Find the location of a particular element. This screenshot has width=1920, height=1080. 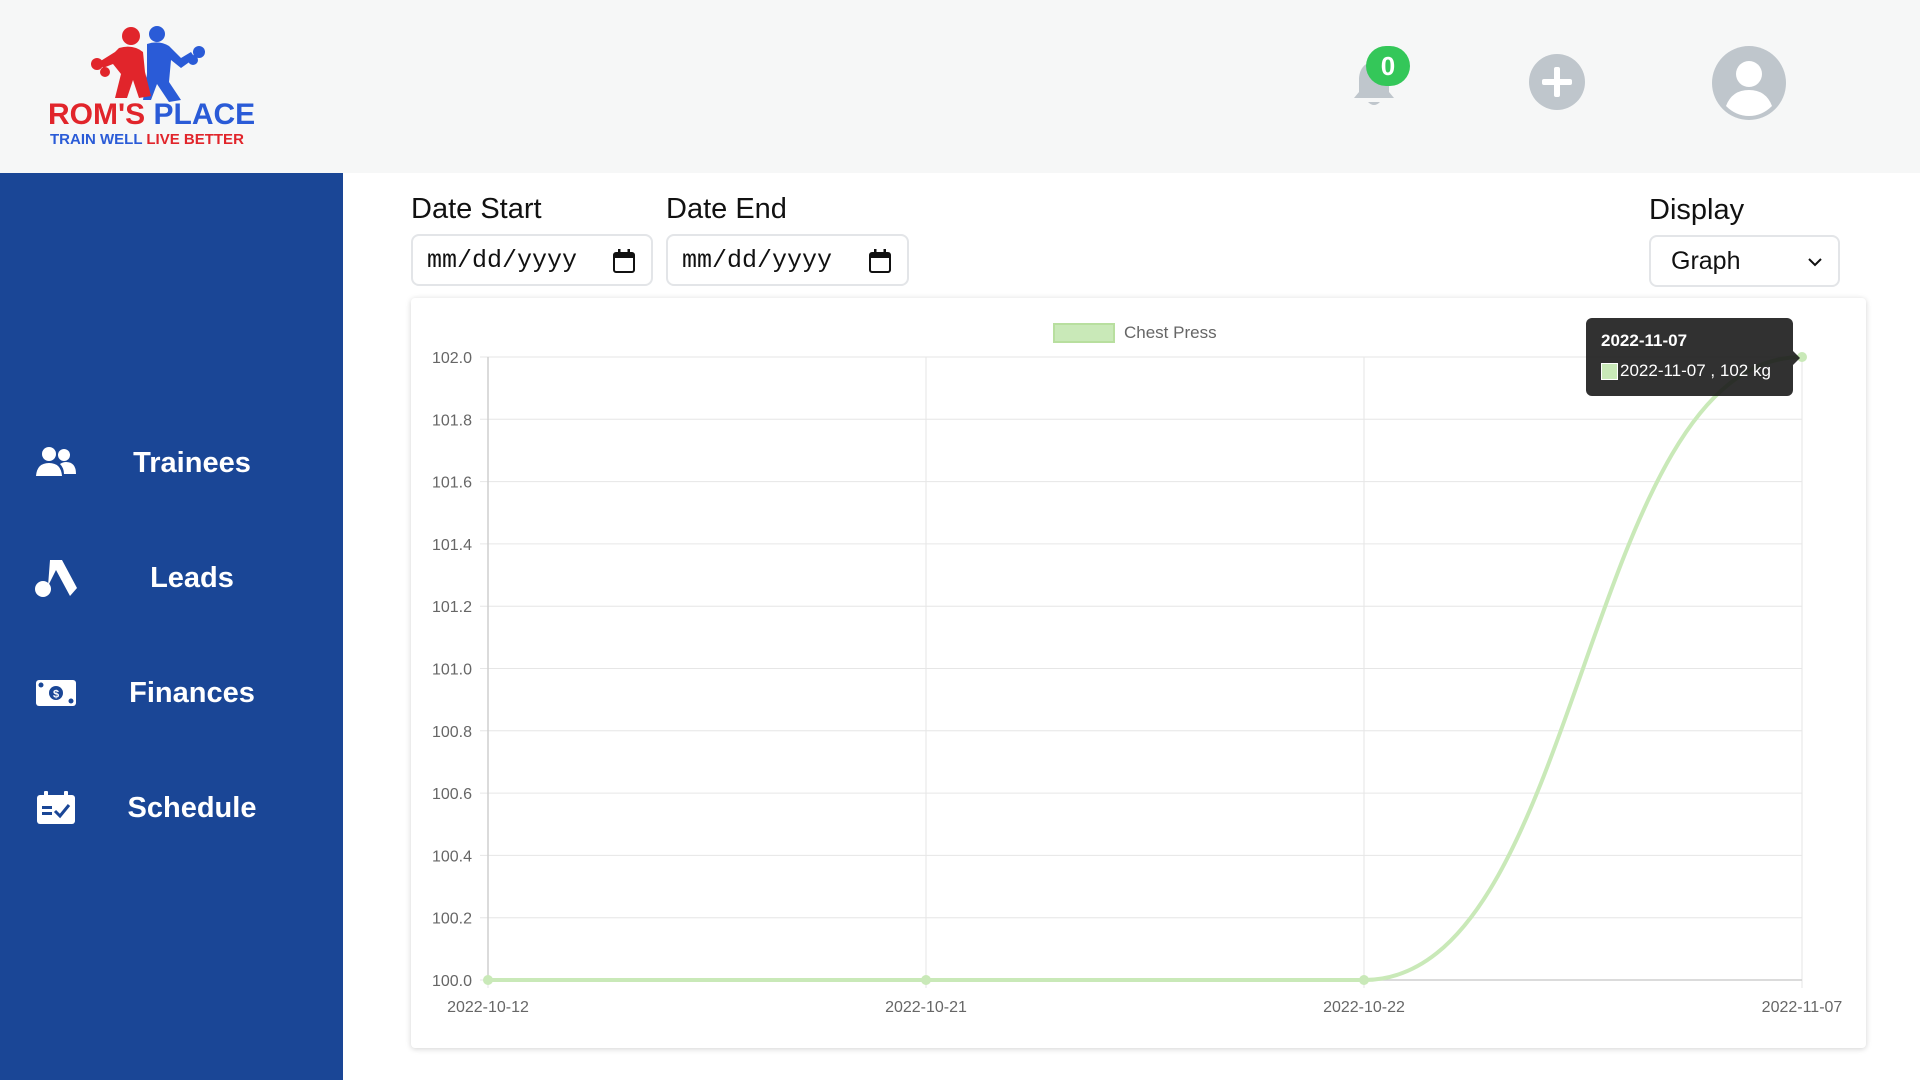

legend-swatch is located at coordinates (1084, 333).